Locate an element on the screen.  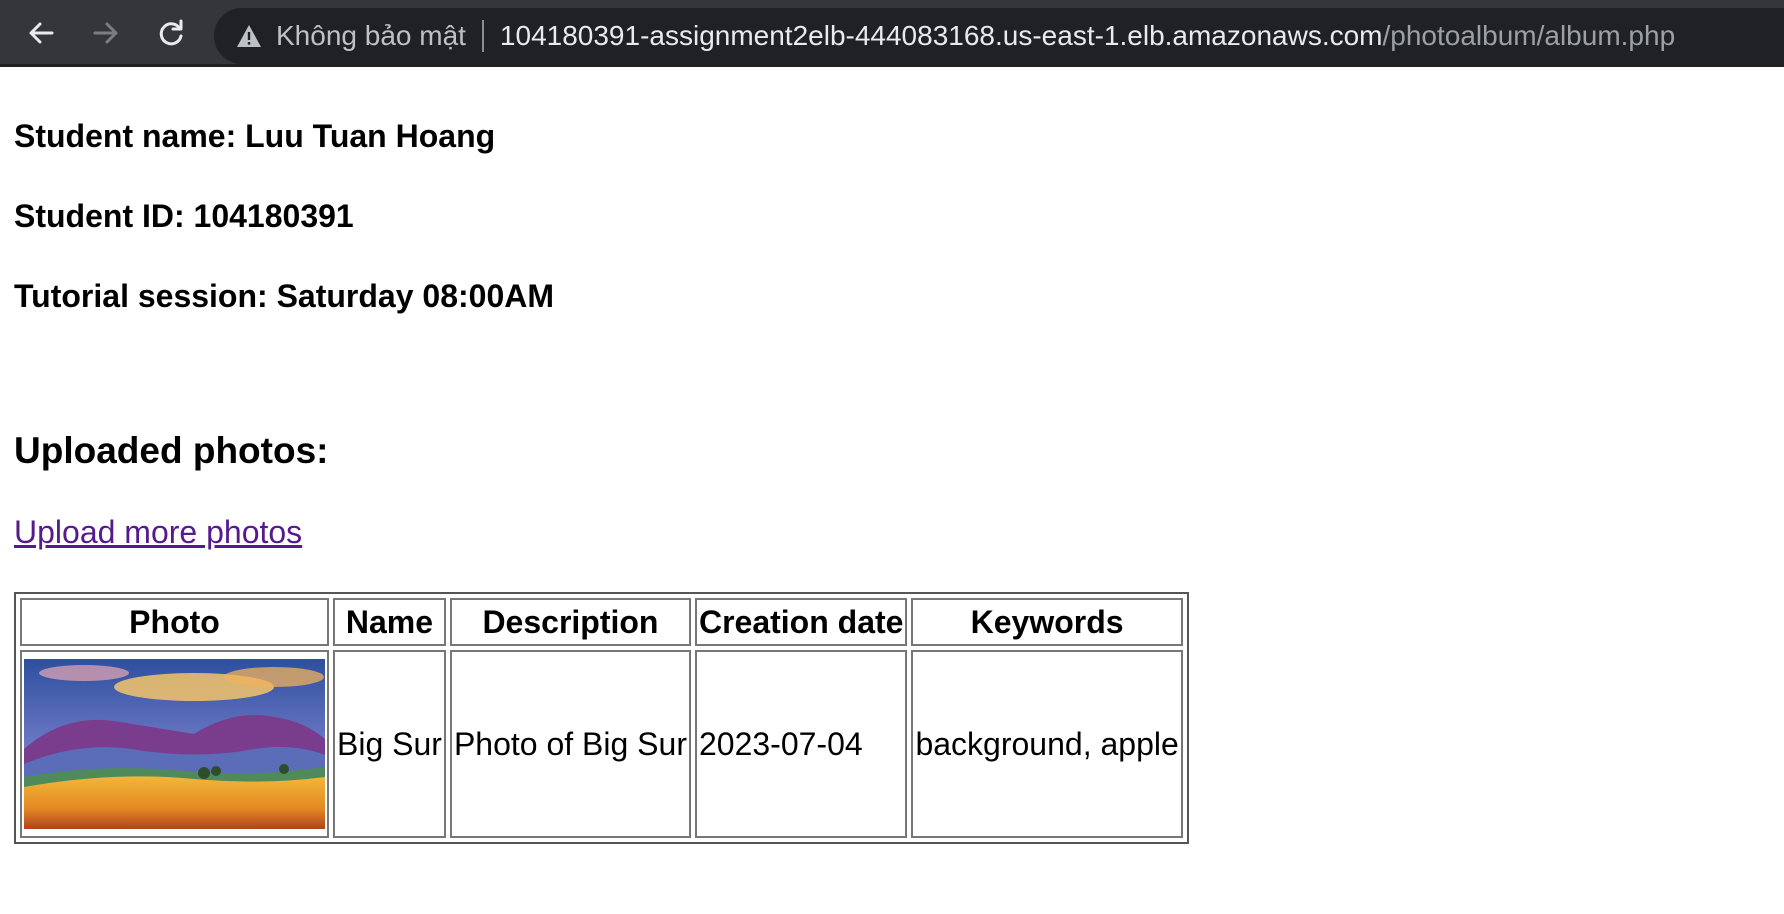
reload-button is located at coordinates (171, 33).